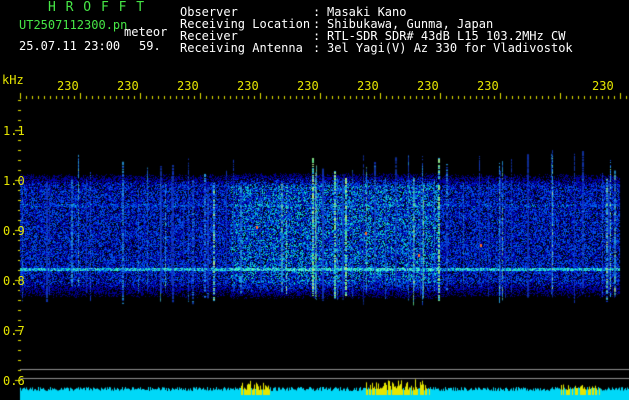 Image resolution: width=629 pixels, height=400 pixels. Describe the element at coordinates (14, 181) in the screenshot. I see `freq-tick-label: 1.0` at that location.